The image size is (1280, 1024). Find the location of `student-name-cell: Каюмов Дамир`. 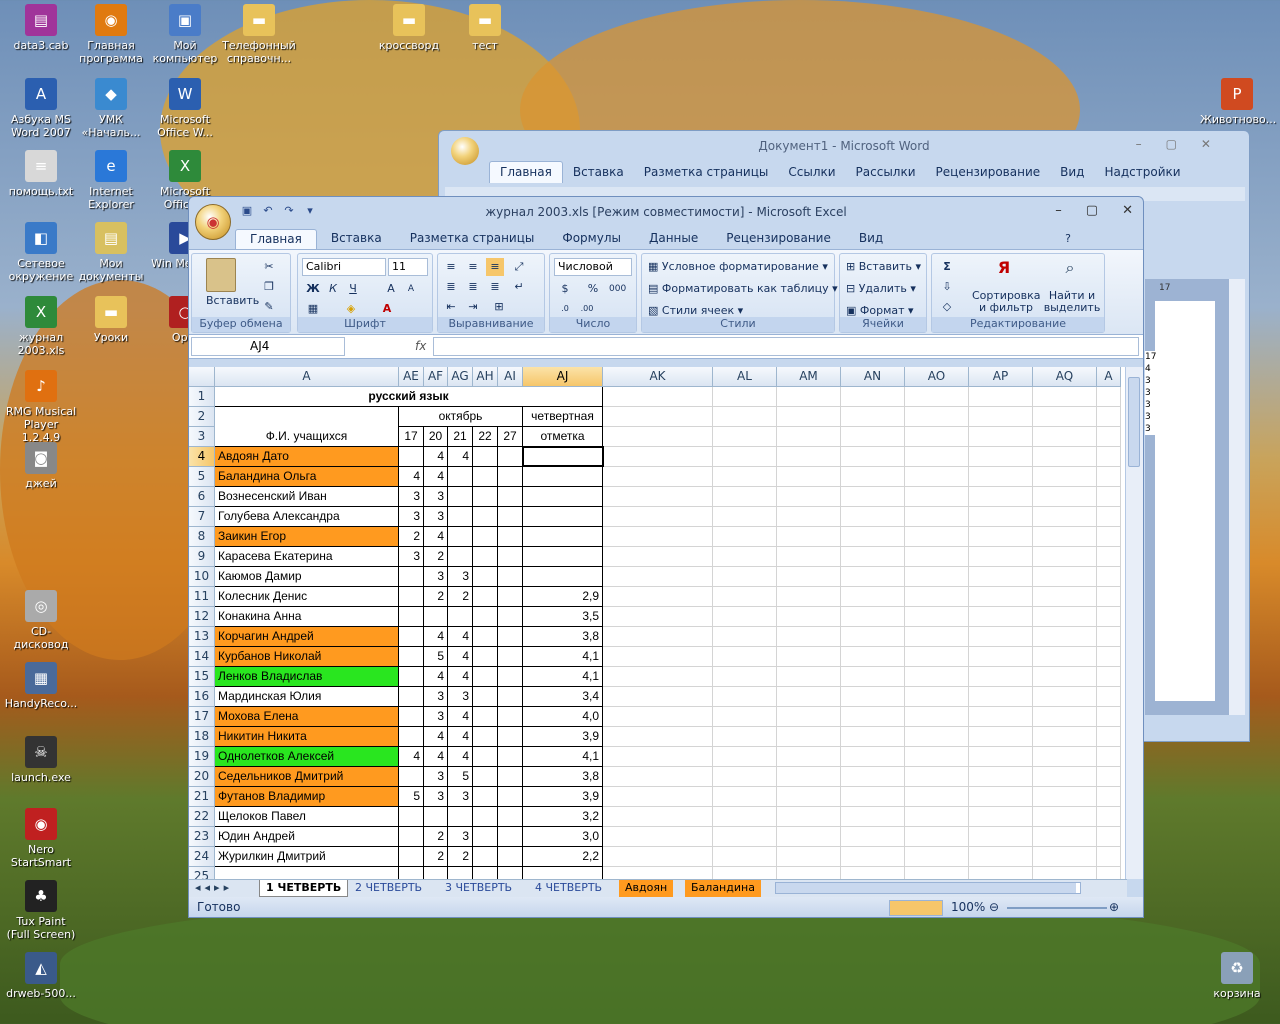

student-name-cell: Каюмов Дамир is located at coordinates (307, 577).